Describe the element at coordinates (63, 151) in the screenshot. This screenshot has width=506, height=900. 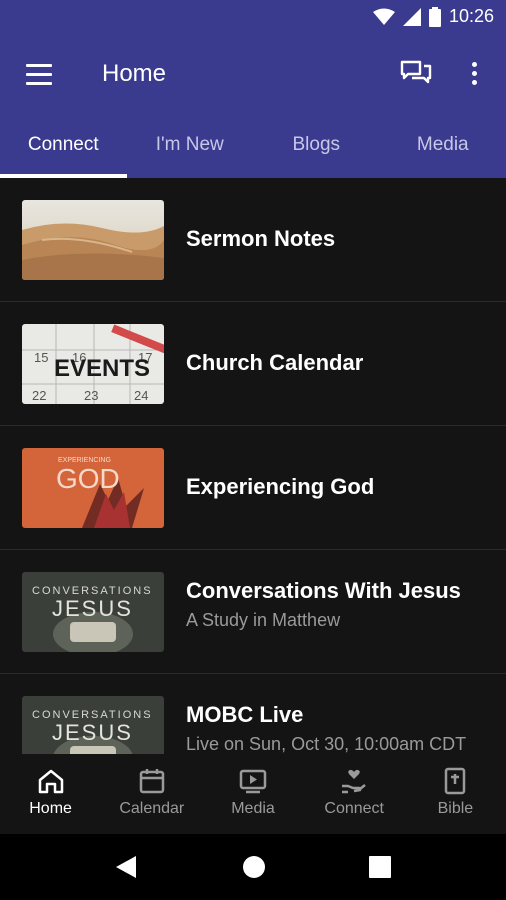
I see `tab-connect: Connect` at that location.